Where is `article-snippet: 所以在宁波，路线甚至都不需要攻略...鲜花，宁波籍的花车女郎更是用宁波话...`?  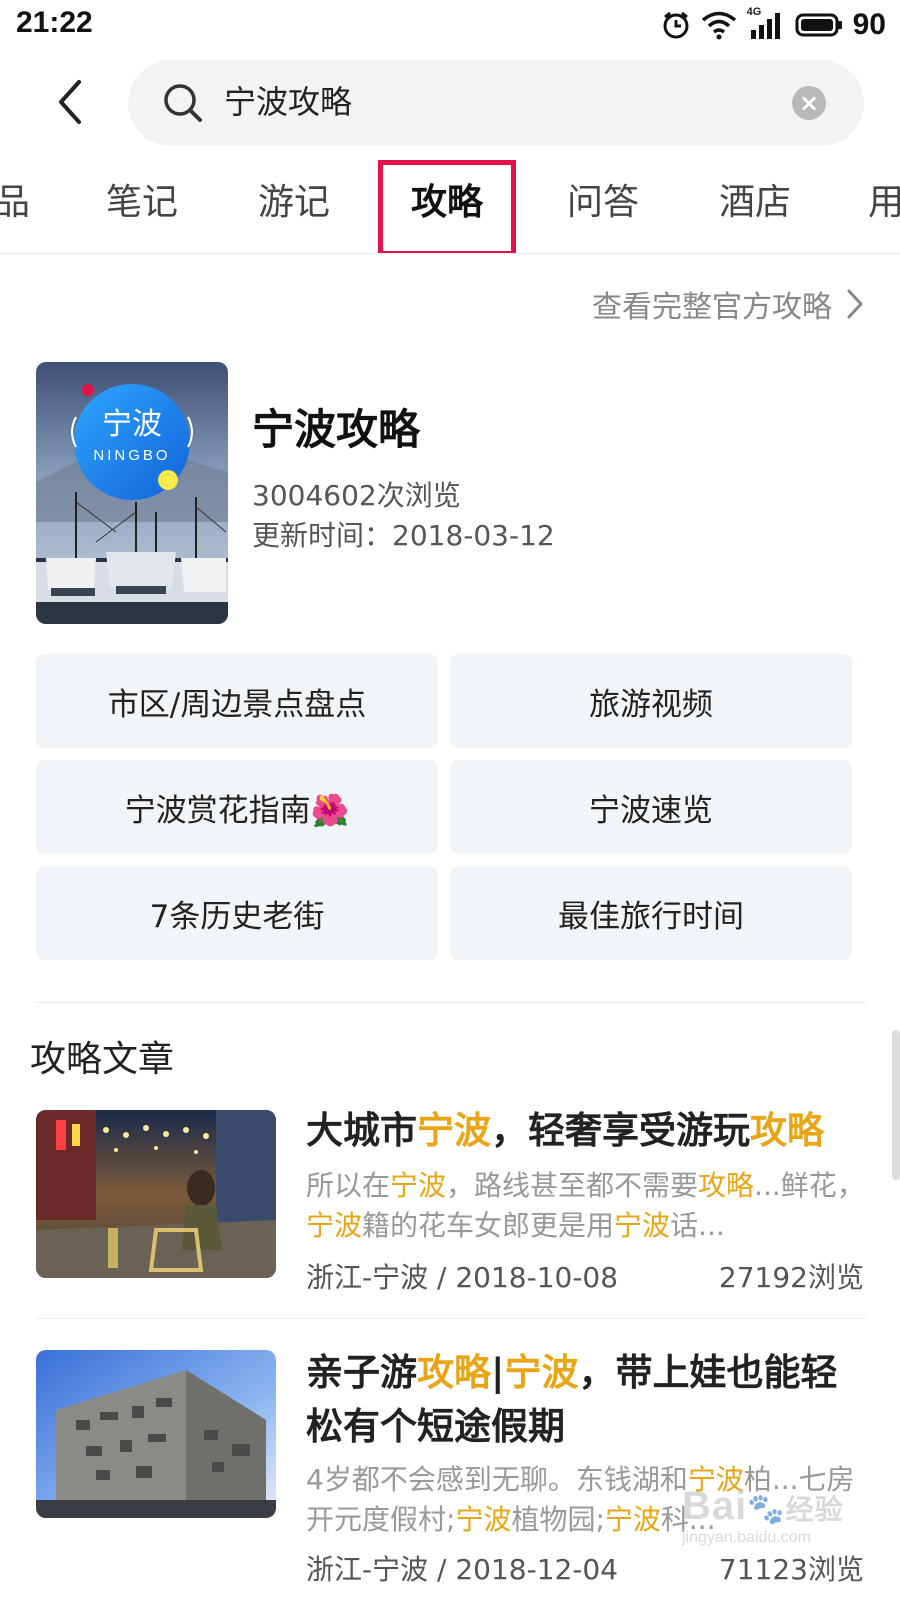 article-snippet: 所以在宁波，路线甚至都不需要攻略...鲜花，宁波籍的花车女郎更是用宁波话... is located at coordinates (586, 1206).